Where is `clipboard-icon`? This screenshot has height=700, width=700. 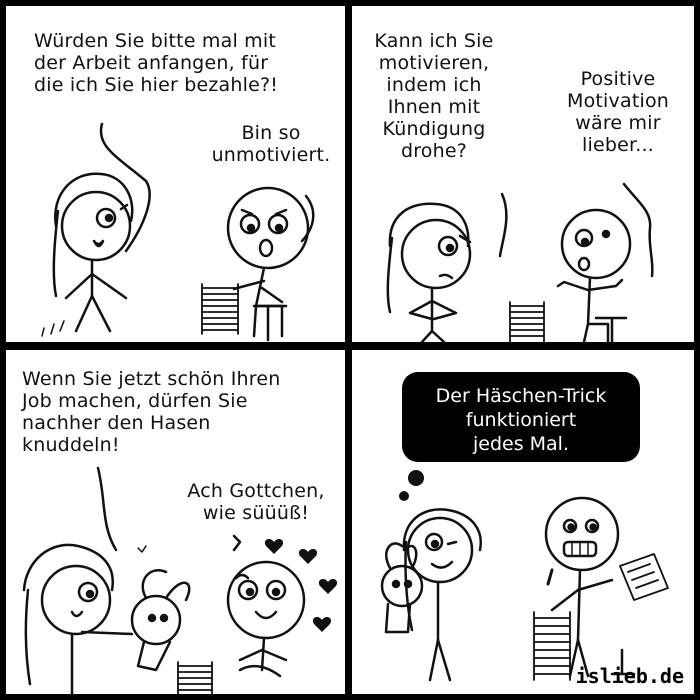
clipboard-icon is located at coordinates (644, 577).